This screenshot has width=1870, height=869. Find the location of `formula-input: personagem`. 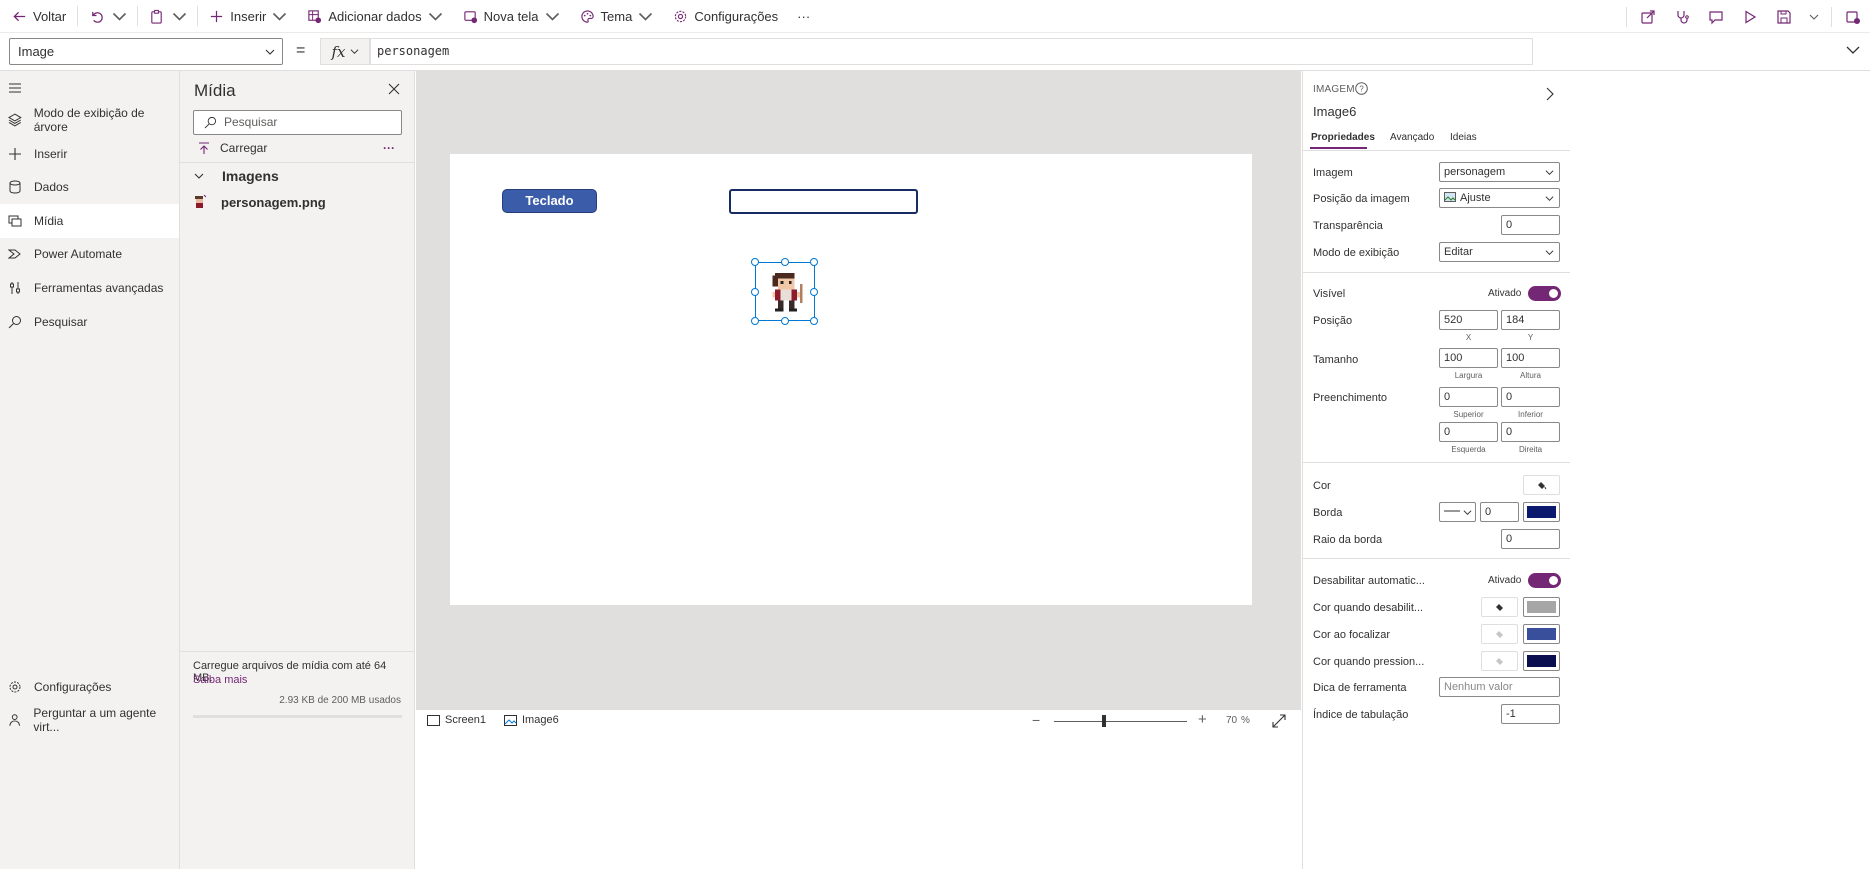

formula-input: personagem is located at coordinates (951, 51).